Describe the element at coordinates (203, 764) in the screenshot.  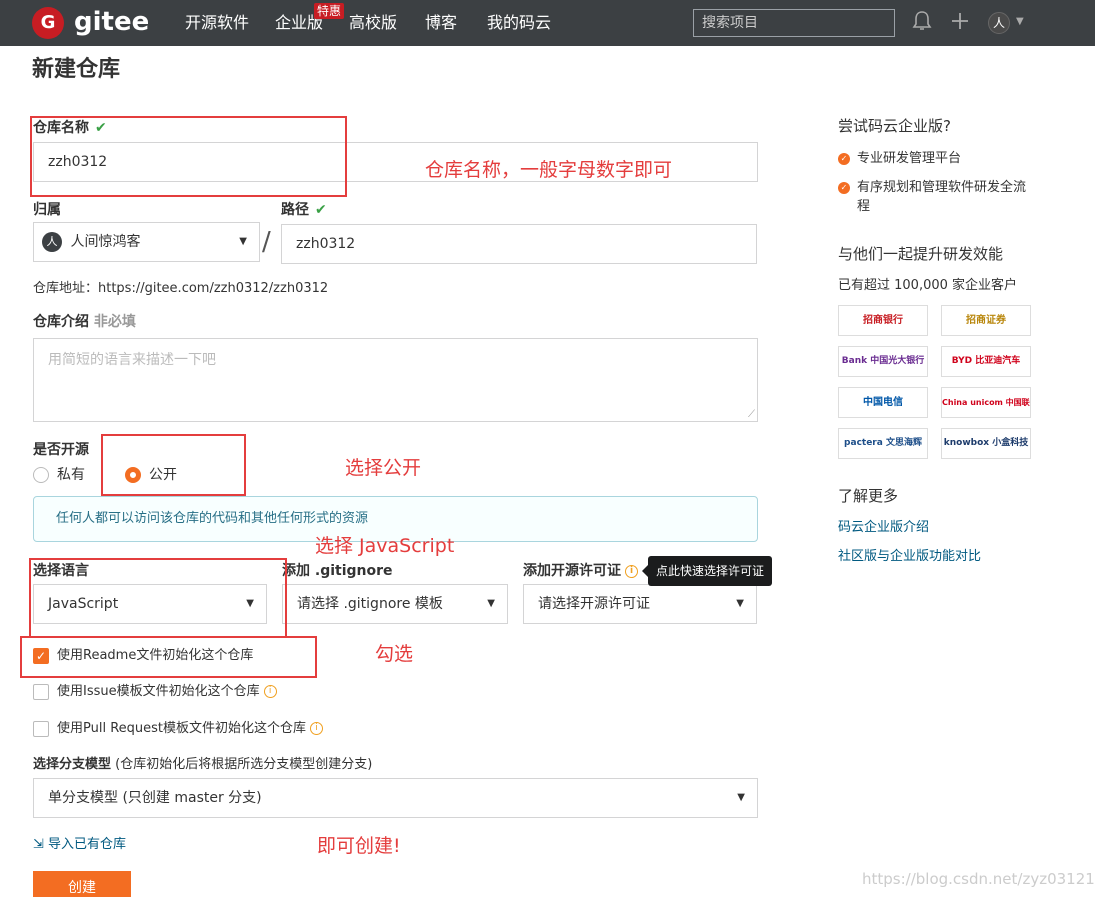
I see `branch-model-label: 选择分支模型 (仓库初始化后将根据所选分支模型创建分支)` at that location.